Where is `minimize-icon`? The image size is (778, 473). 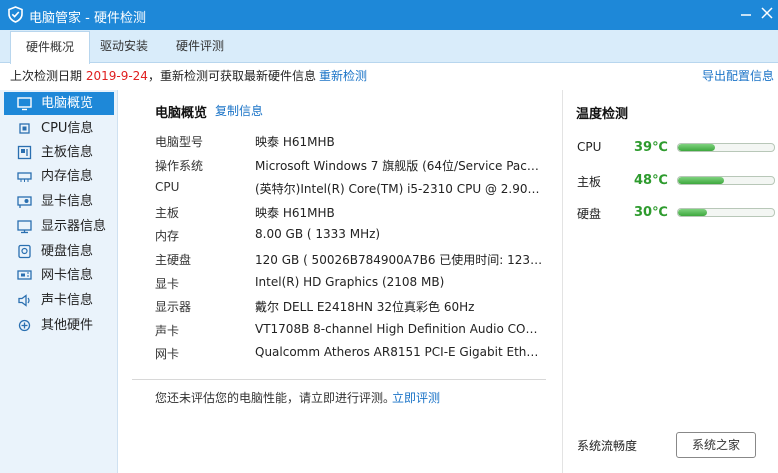 minimize-icon is located at coordinates (746, 12).